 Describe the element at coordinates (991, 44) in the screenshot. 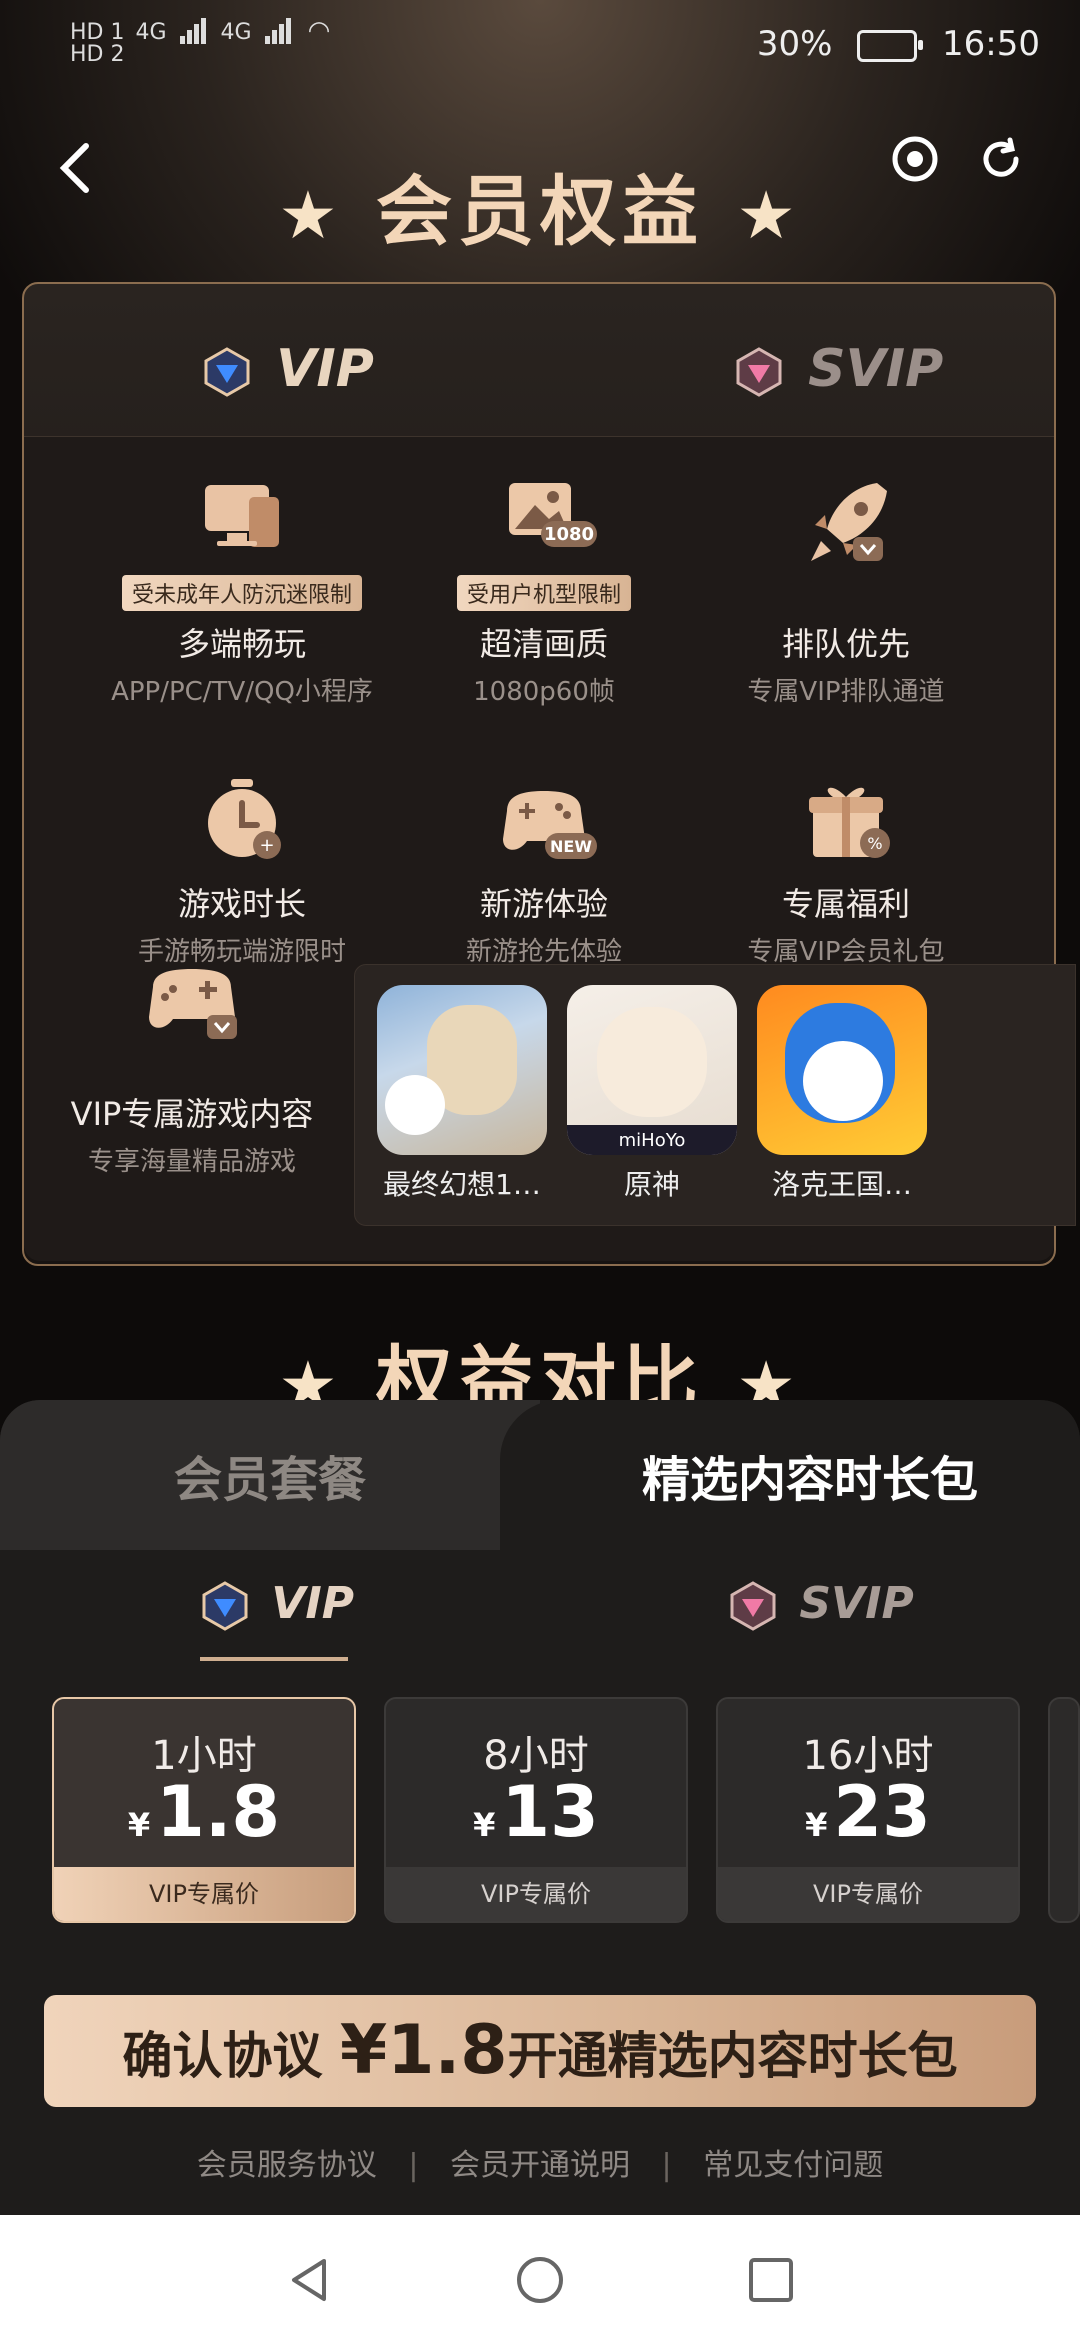

I see `clock: 16:50` at that location.